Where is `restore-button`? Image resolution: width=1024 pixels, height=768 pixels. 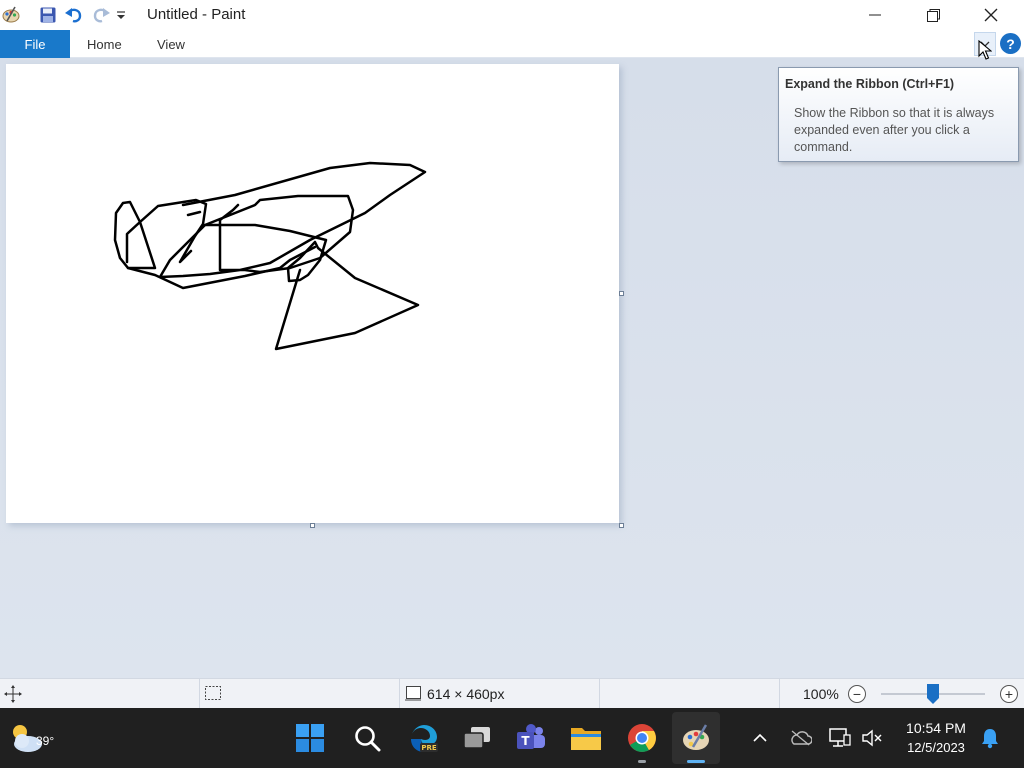
restore-button is located at coordinates (933, 15).